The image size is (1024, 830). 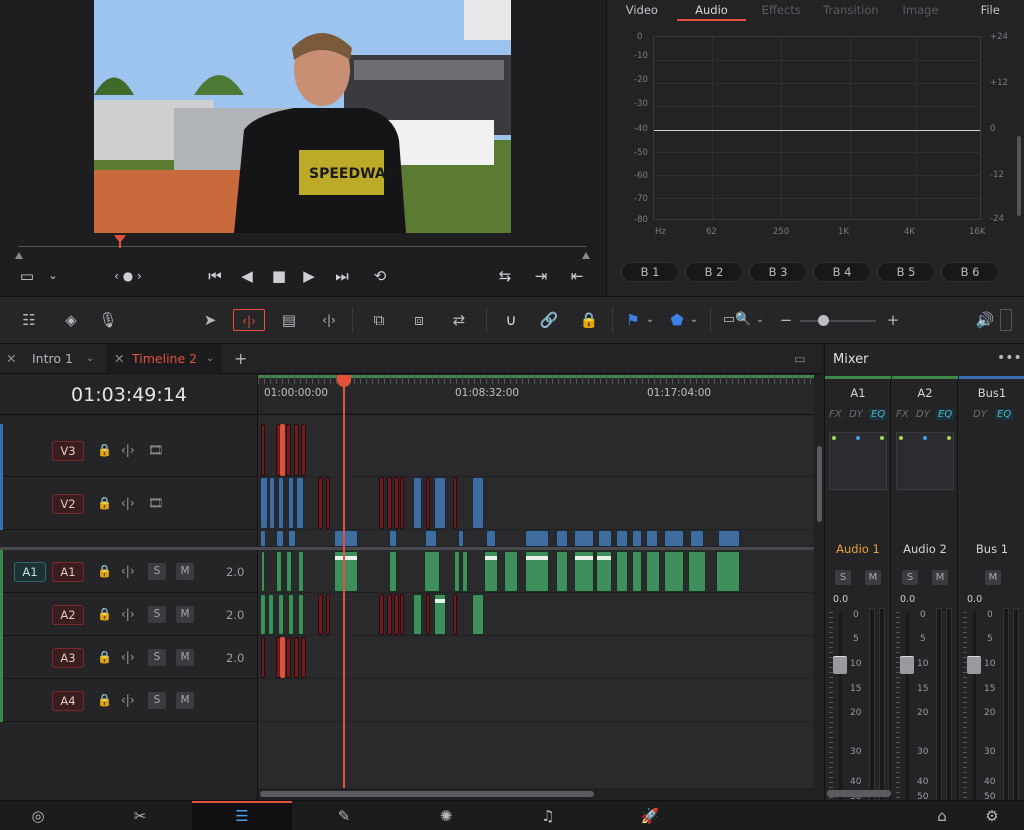 I want to click on av-divider, so click(x=536, y=548).